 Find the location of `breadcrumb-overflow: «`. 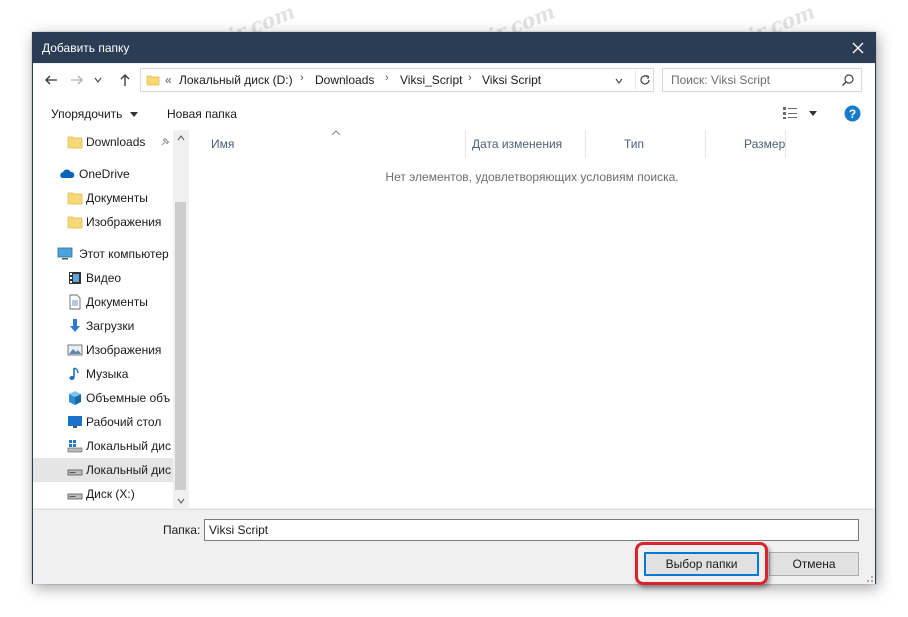

breadcrumb-overflow: « is located at coordinates (168, 80).